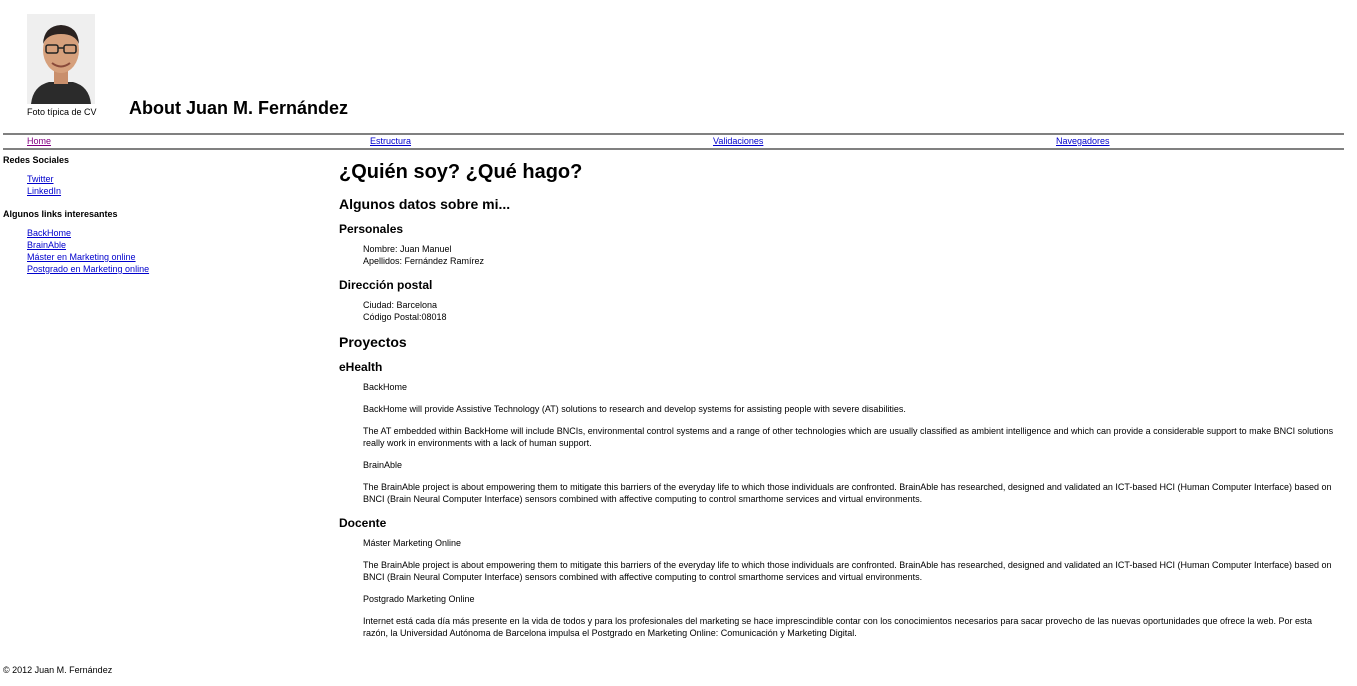 The width and height of the screenshot is (1357, 686). What do you see at coordinates (165, 191) in the screenshot?
I see `list-item: LinkedIn` at bounding box center [165, 191].